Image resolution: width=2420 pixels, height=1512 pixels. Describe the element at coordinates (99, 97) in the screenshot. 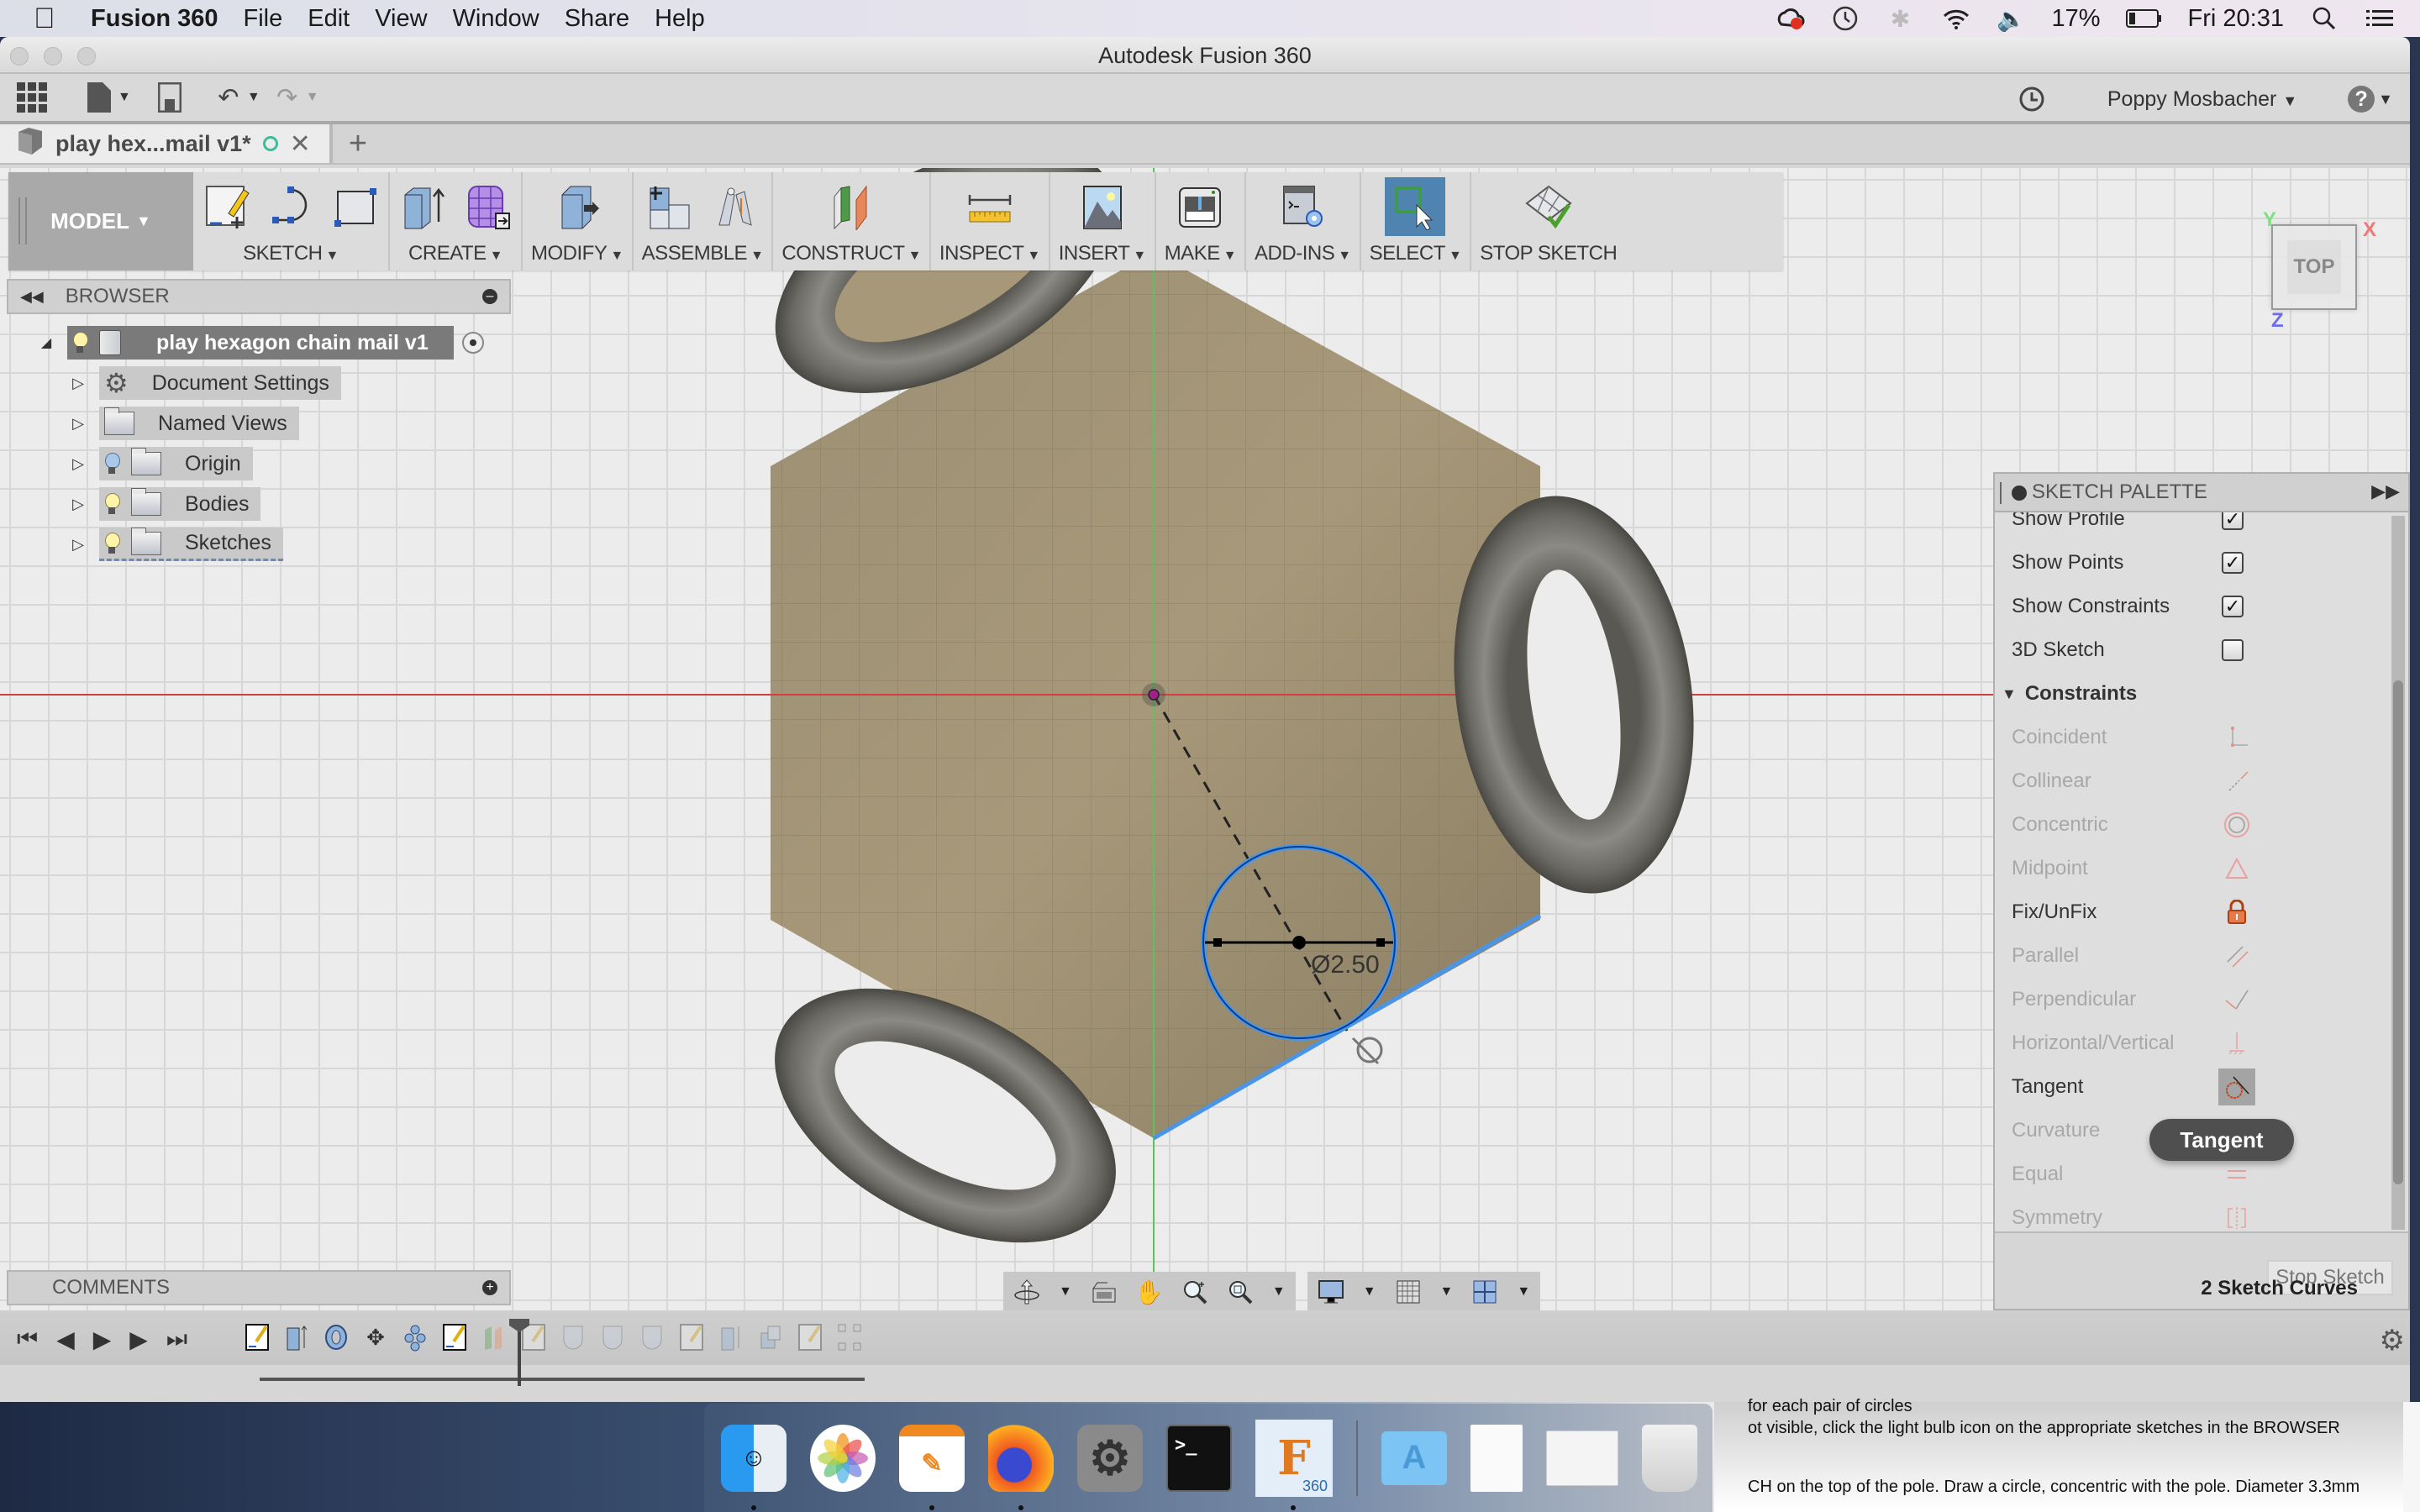

I see `file-menu-icon` at that location.